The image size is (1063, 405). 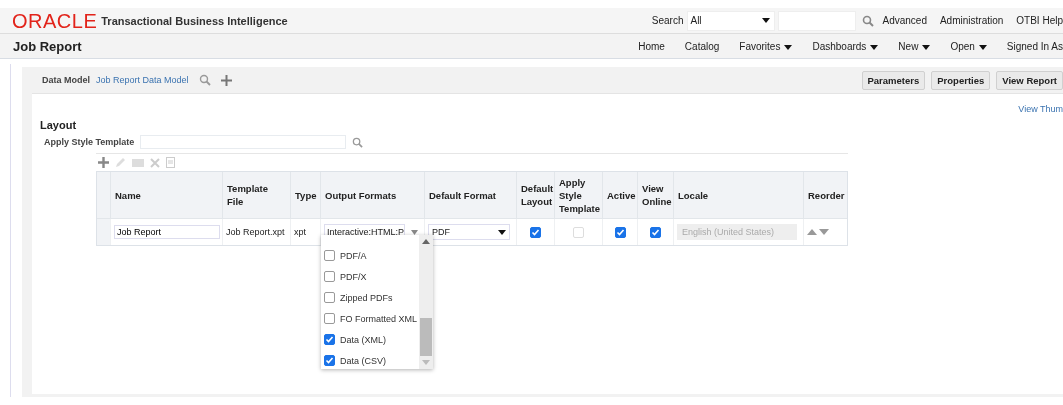 I want to click on data-model-label: Data Model, so click(x=66, y=80).